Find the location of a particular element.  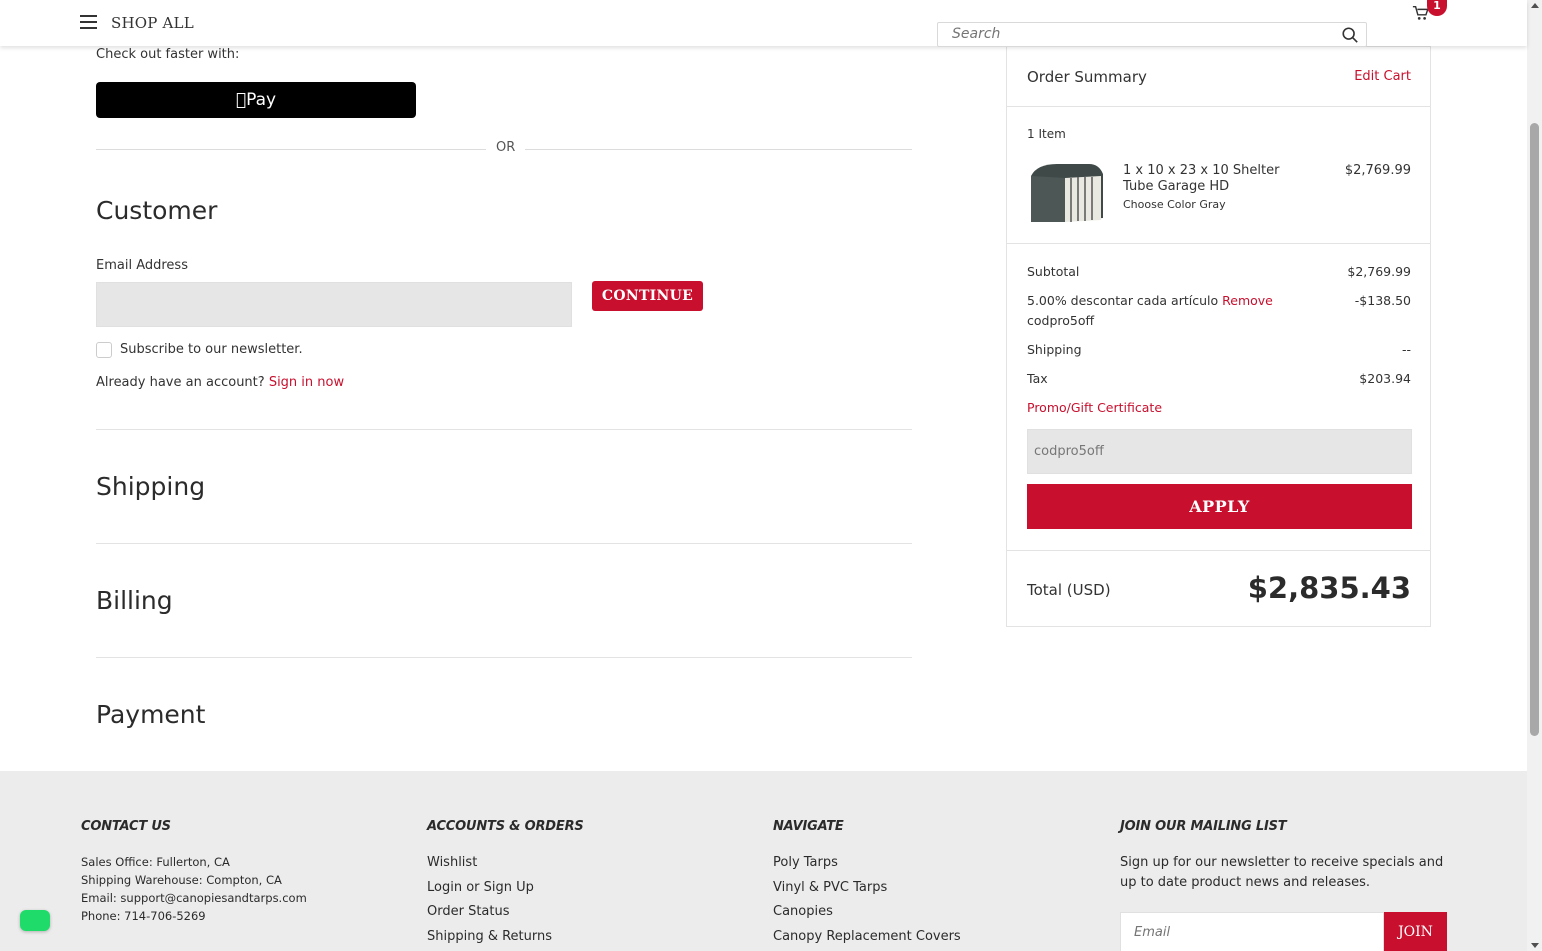

promo-code-input is located at coordinates (1219, 451).